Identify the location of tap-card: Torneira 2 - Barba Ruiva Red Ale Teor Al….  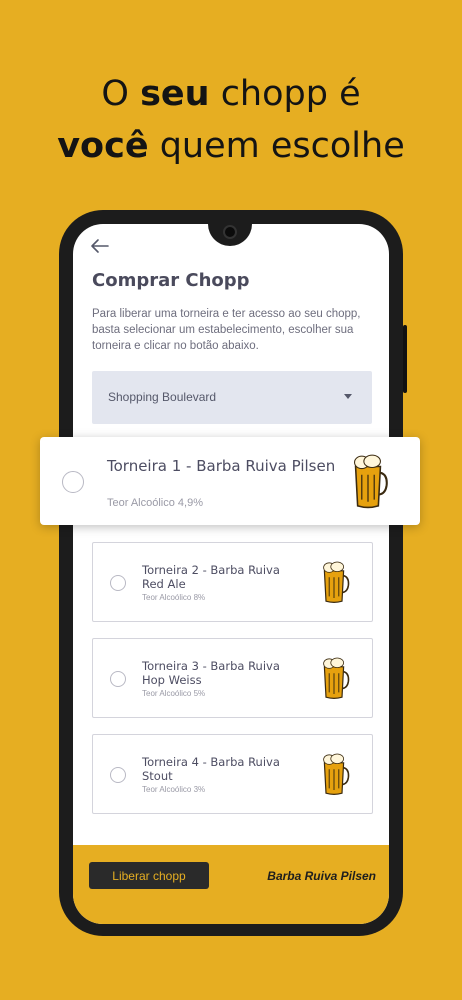
(232, 582).